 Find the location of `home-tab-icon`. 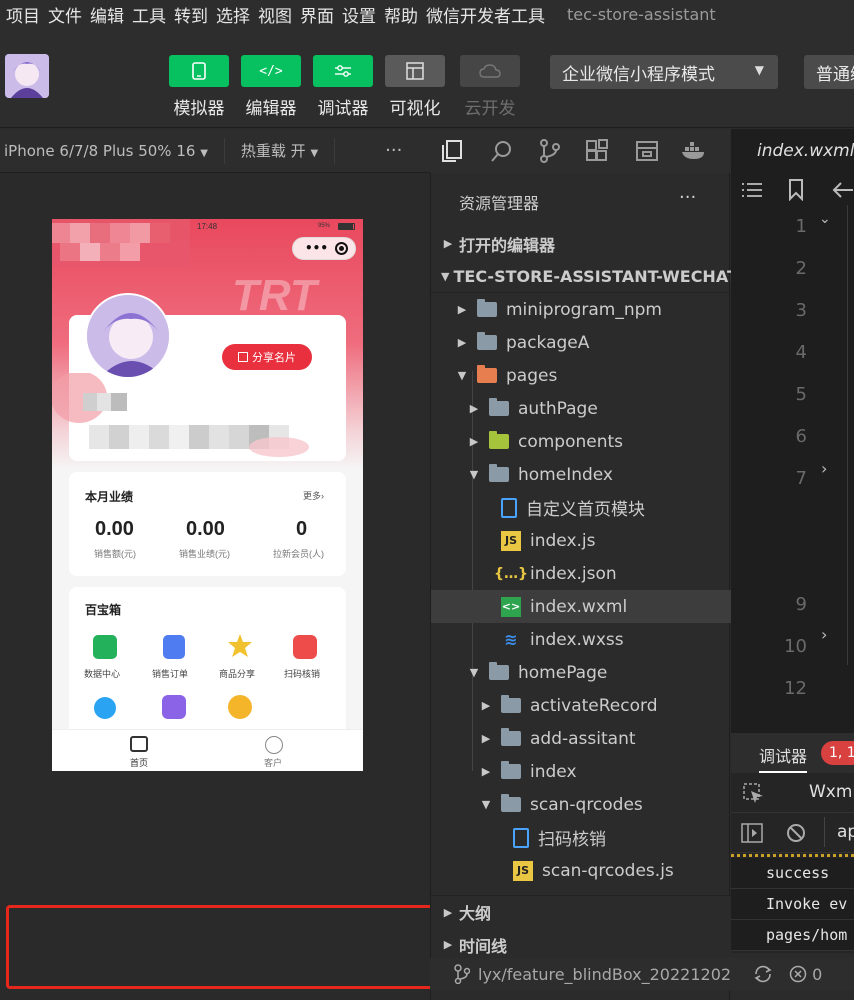

home-tab-icon is located at coordinates (139, 744).